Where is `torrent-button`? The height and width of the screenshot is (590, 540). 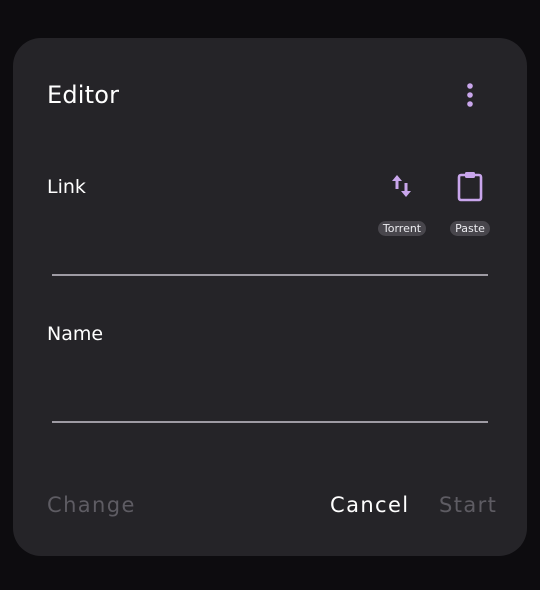
torrent-button is located at coordinates (402, 186).